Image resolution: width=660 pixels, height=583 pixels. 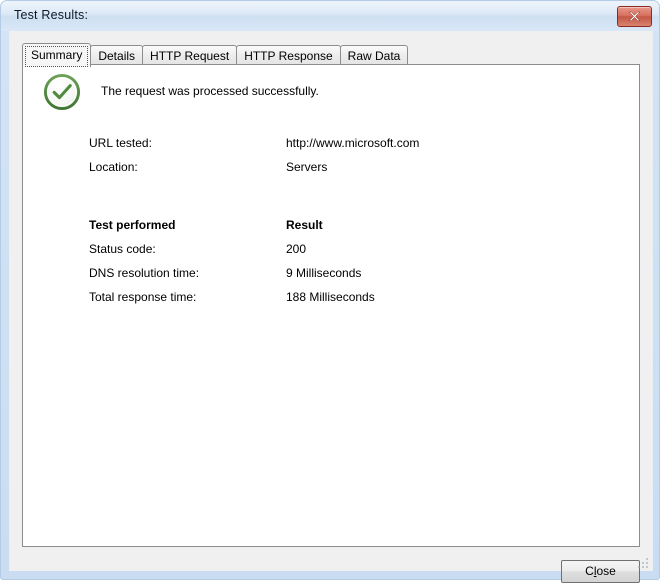 I want to click on info-row-url: URL tested: http://www.microsoft.com, so click(x=349, y=148).